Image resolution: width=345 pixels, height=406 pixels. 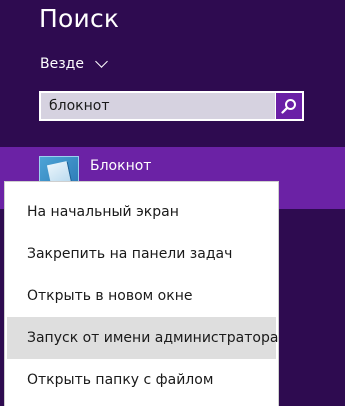 I want to click on menu-item-pin-to-start: На начальный экран, so click(x=141, y=212).